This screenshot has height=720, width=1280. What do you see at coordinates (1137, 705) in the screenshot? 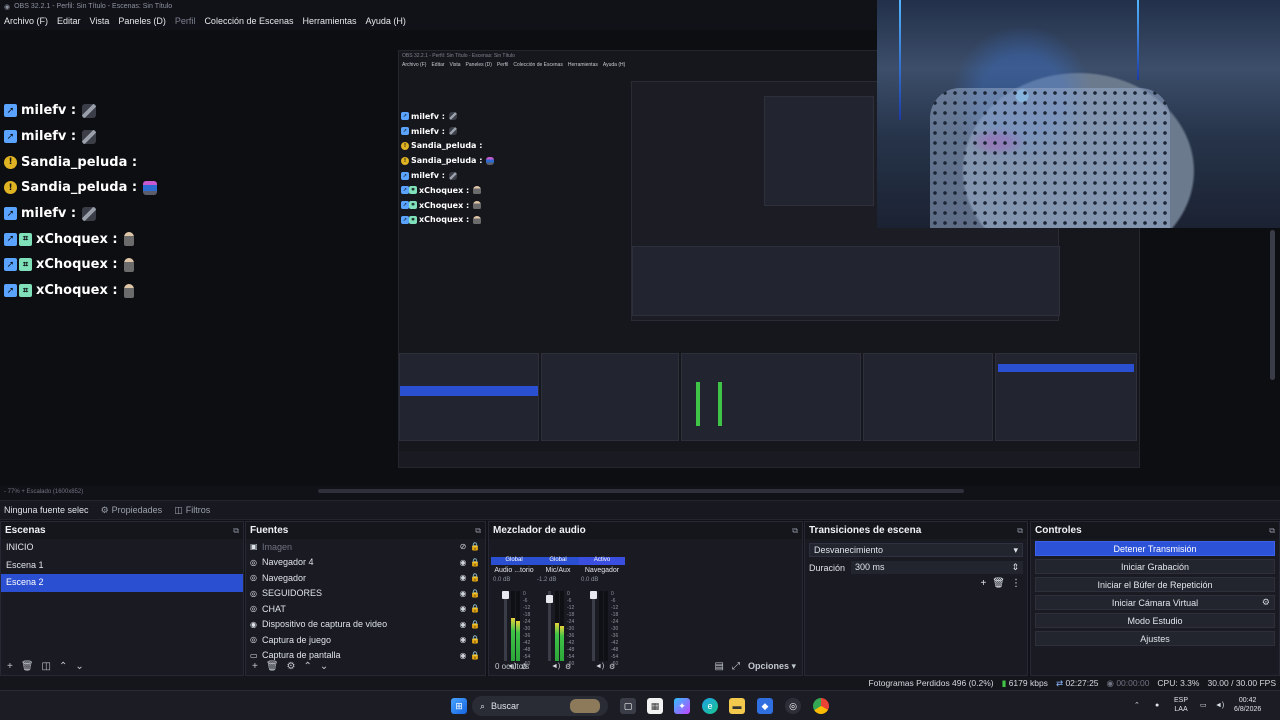
I see `tray-overflow-icon: ⌃` at bounding box center [1137, 705].